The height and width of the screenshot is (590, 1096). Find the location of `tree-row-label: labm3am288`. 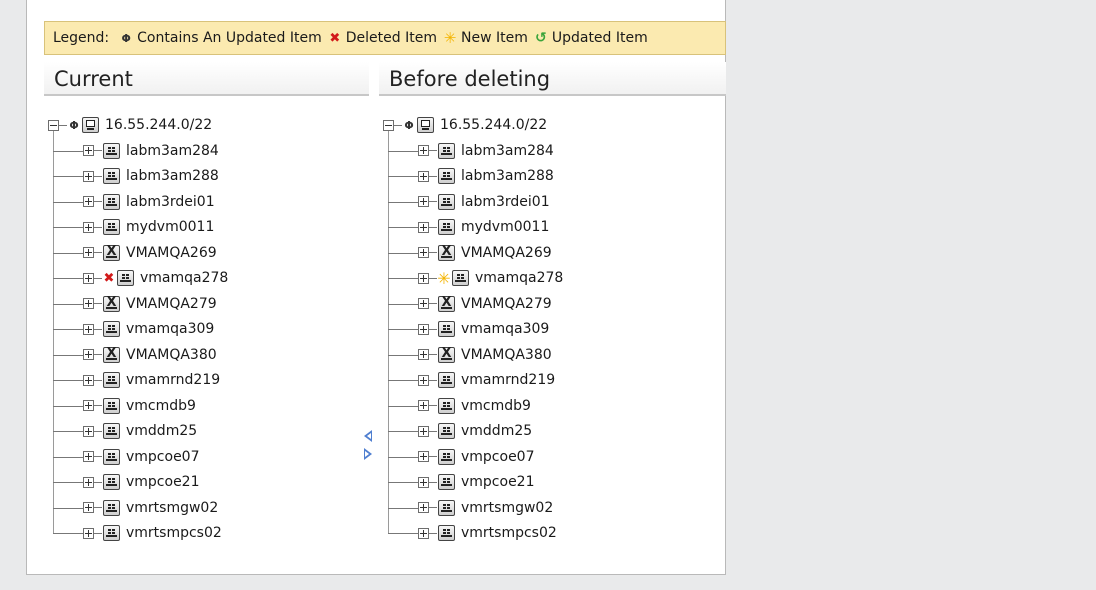

tree-row-label: labm3am288 is located at coordinates (172, 176).